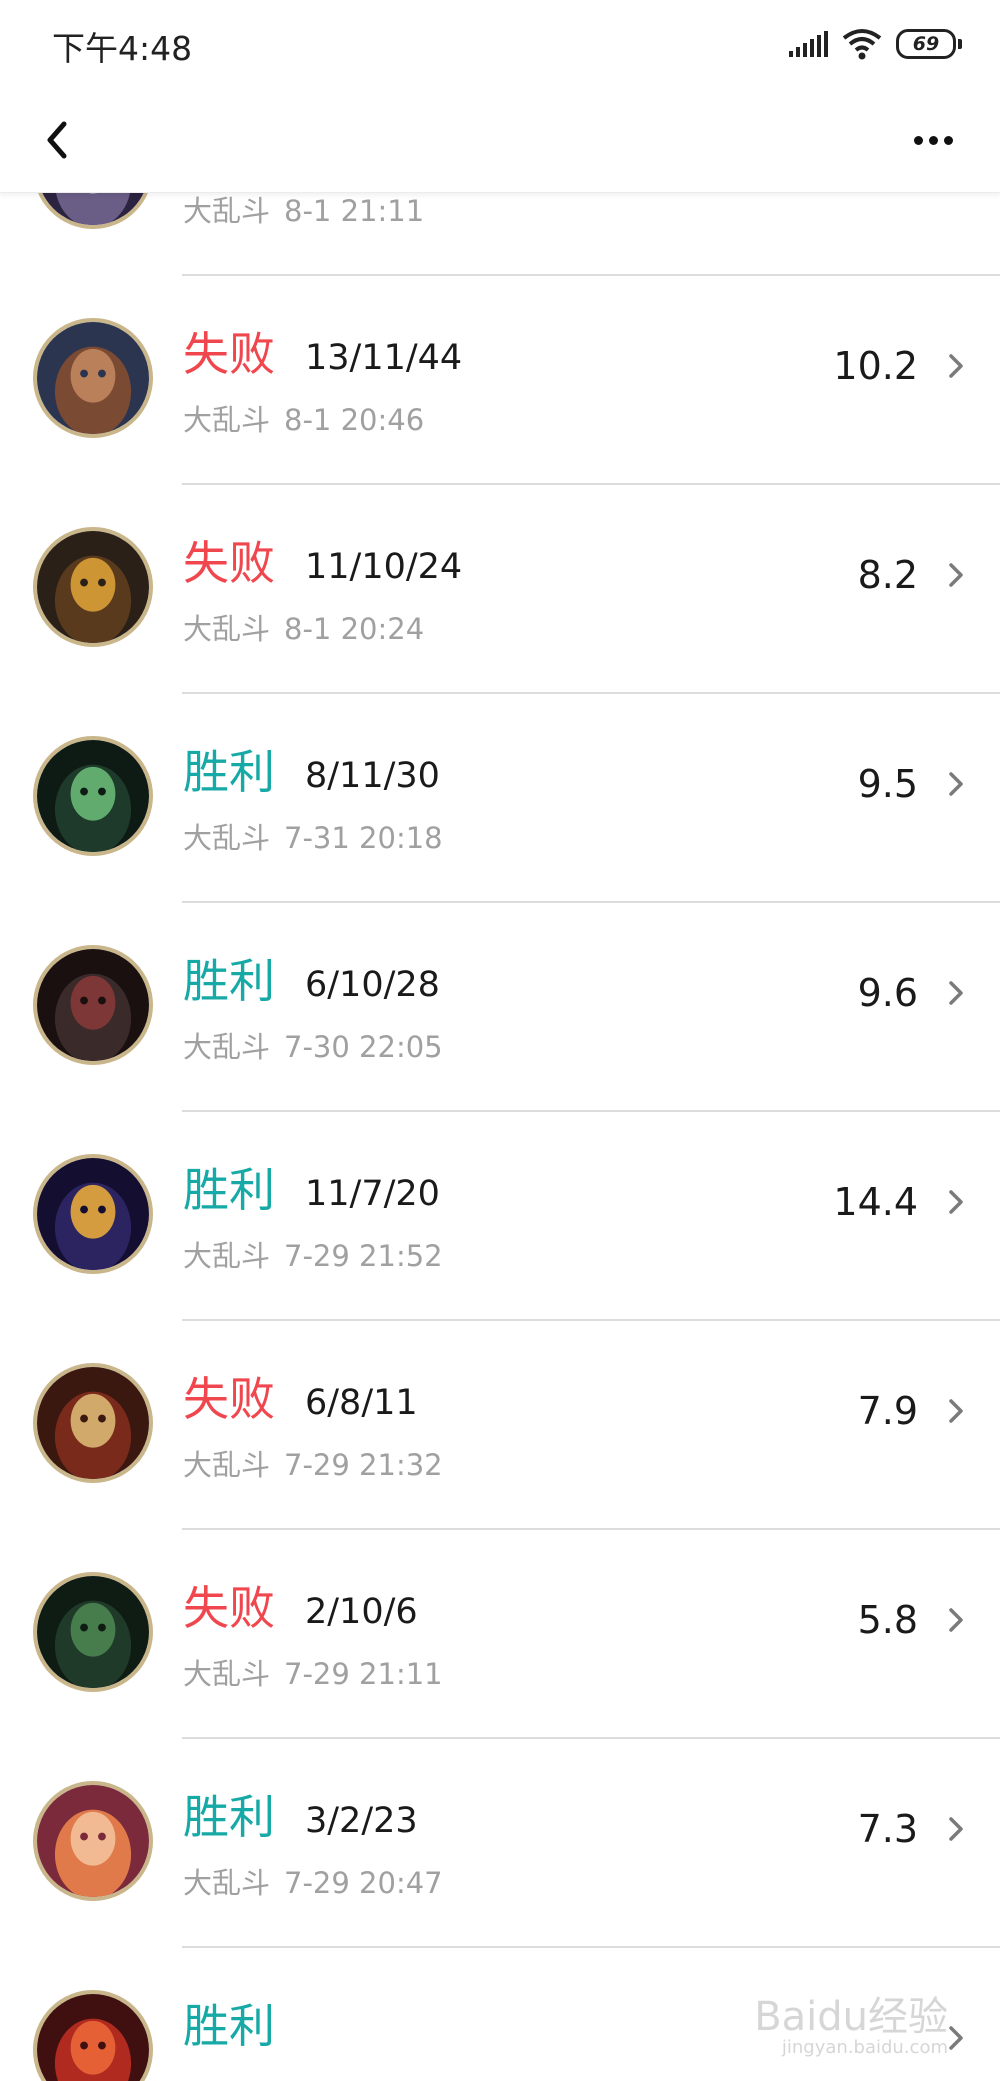 Image resolution: width=1000 pixels, height=2081 pixels. I want to click on match-score: 9.5, so click(887, 784).